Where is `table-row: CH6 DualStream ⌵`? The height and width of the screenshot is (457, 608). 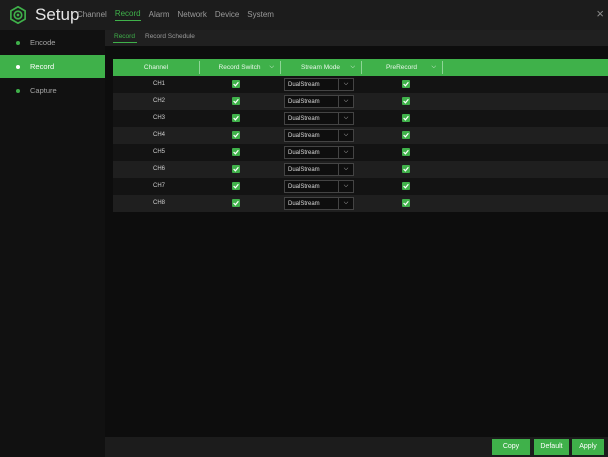
table-row: CH6 DualStream ⌵ is located at coordinates (360, 169).